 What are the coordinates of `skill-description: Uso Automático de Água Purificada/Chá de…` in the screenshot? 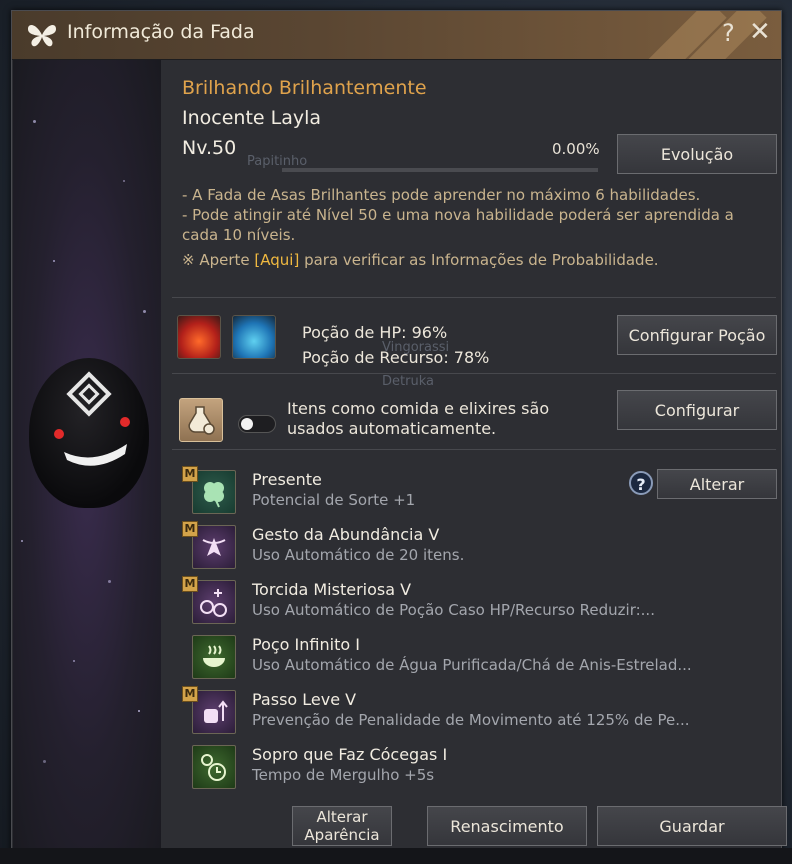 It's located at (472, 665).